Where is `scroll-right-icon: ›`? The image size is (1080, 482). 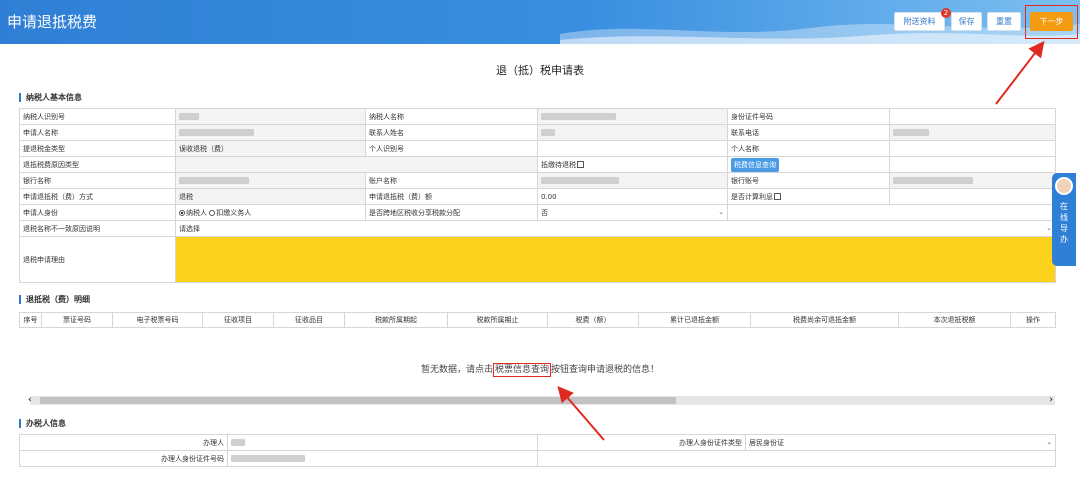
scroll-right-icon: › is located at coordinates (1051, 400).